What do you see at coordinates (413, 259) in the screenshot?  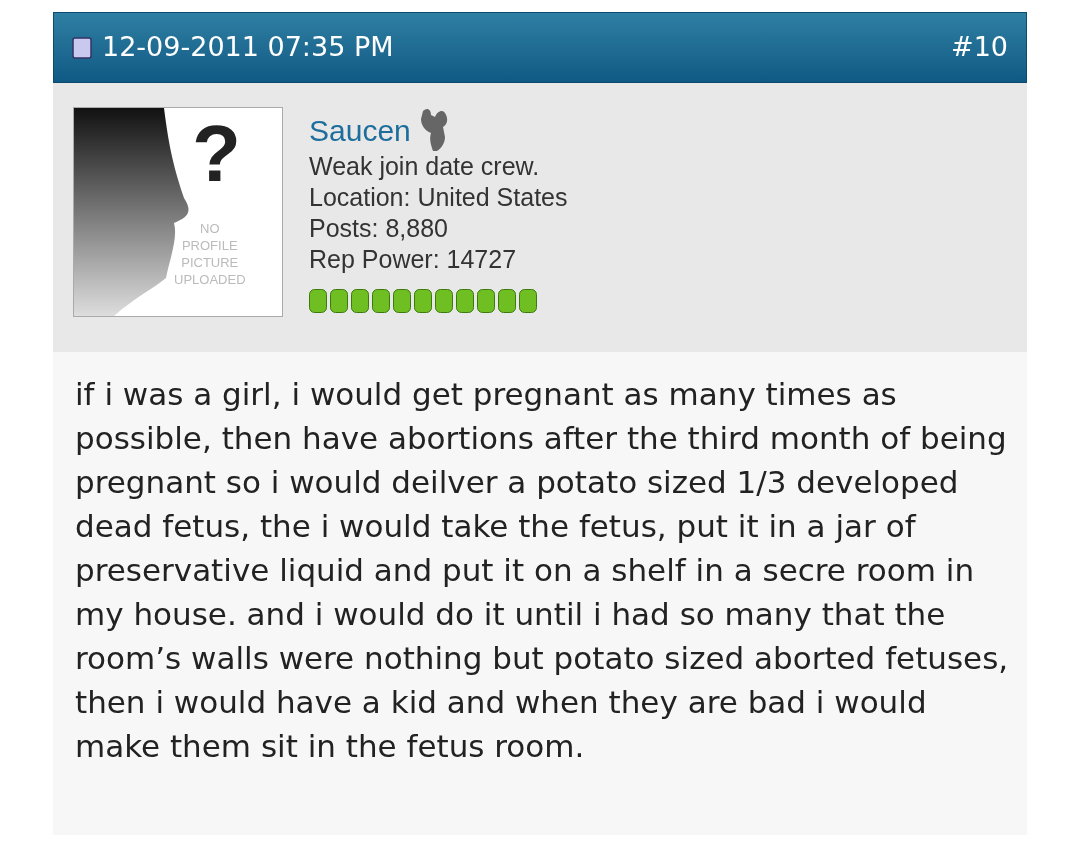 I see `rep-power: Rep Power: 14727` at bounding box center [413, 259].